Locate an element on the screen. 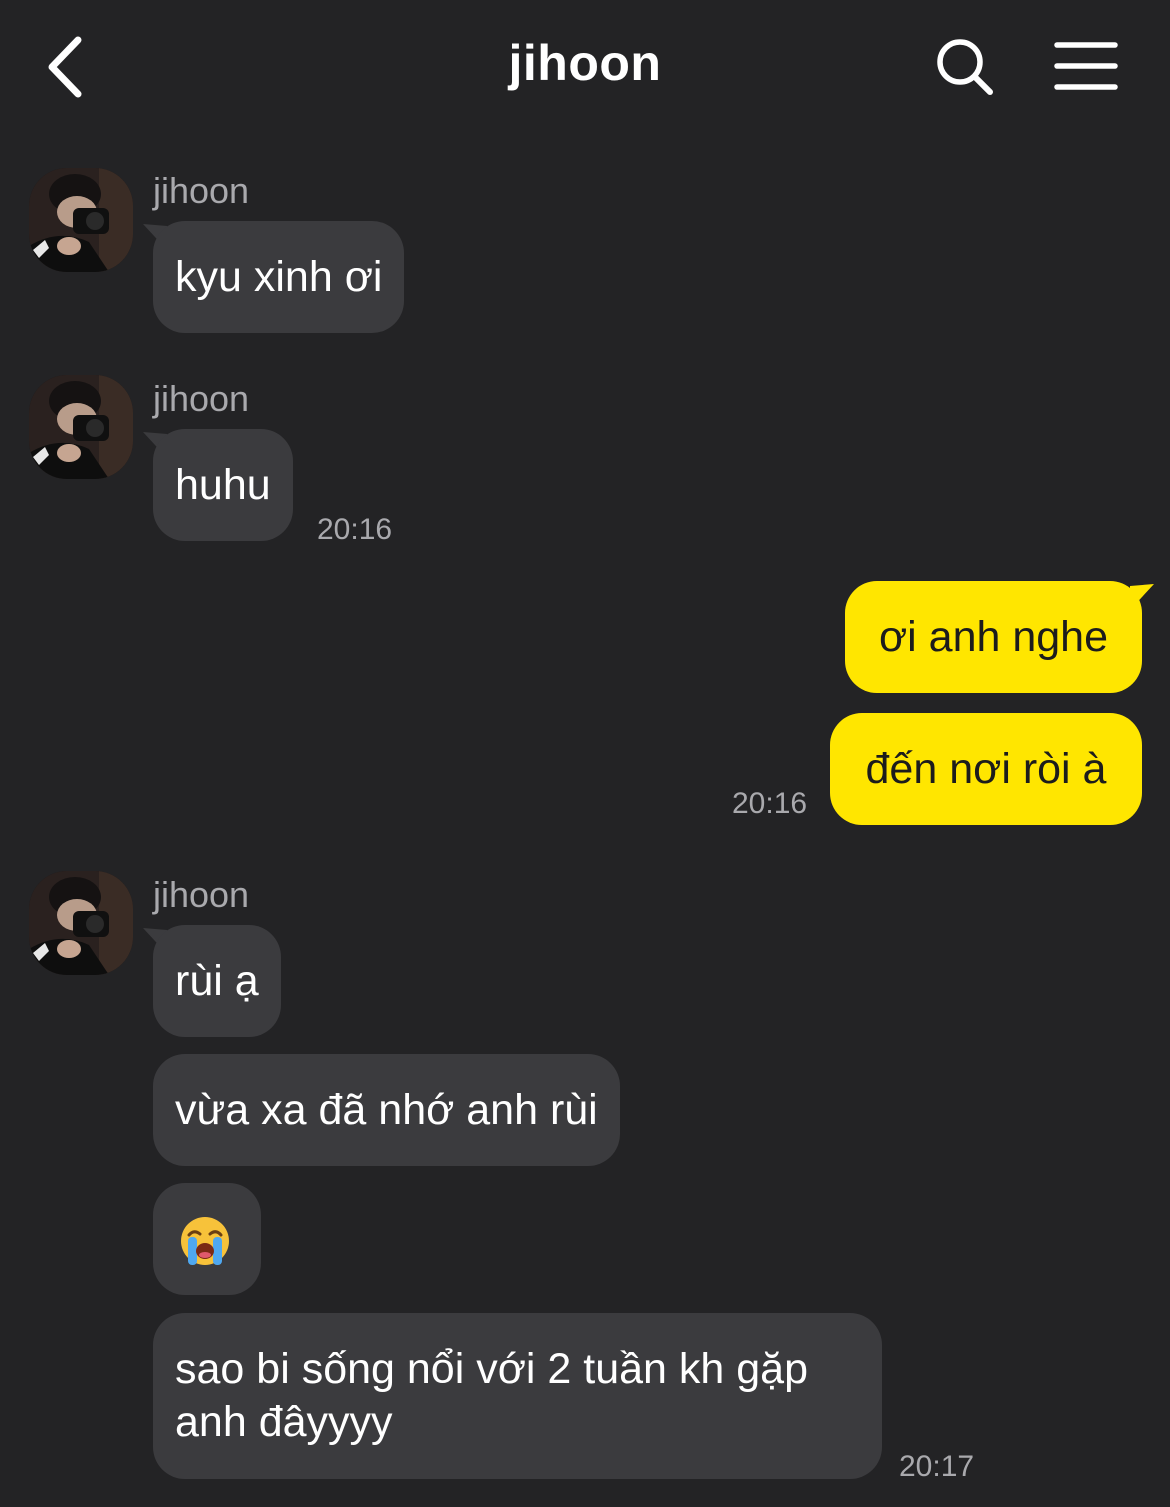 Image resolution: width=1170 pixels, height=1507 pixels. menu-button is located at coordinates (1086, 66).